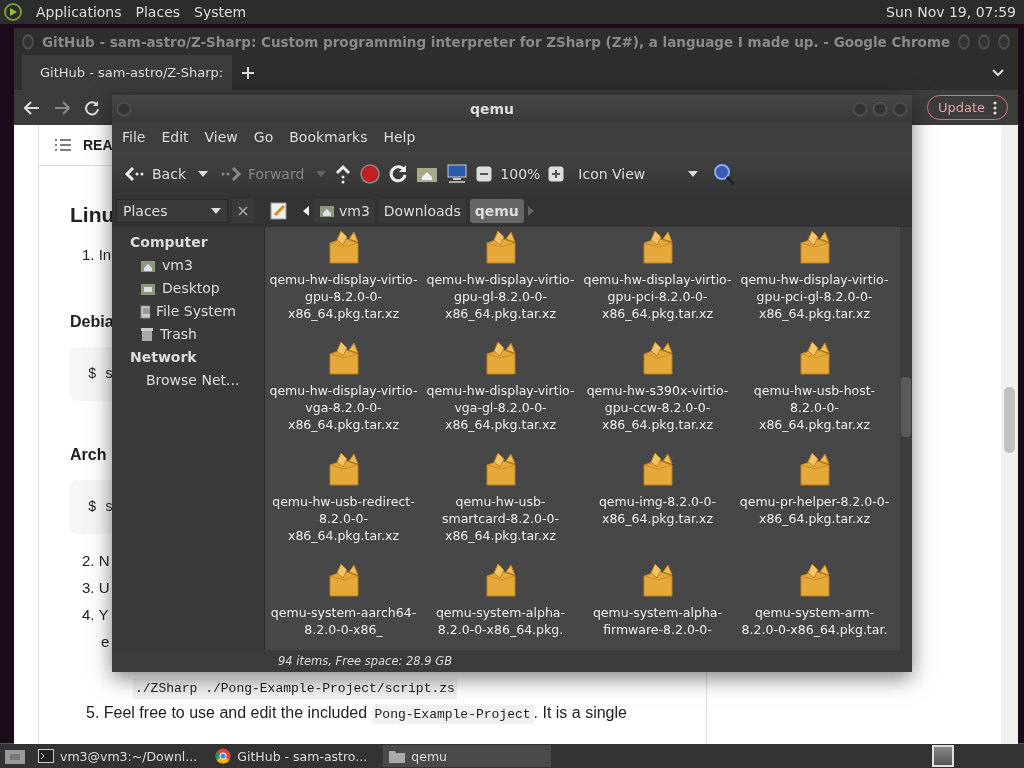  Describe the element at coordinates (79, 12) in the screenshot. I see `panel-menu: Applications` at that location.